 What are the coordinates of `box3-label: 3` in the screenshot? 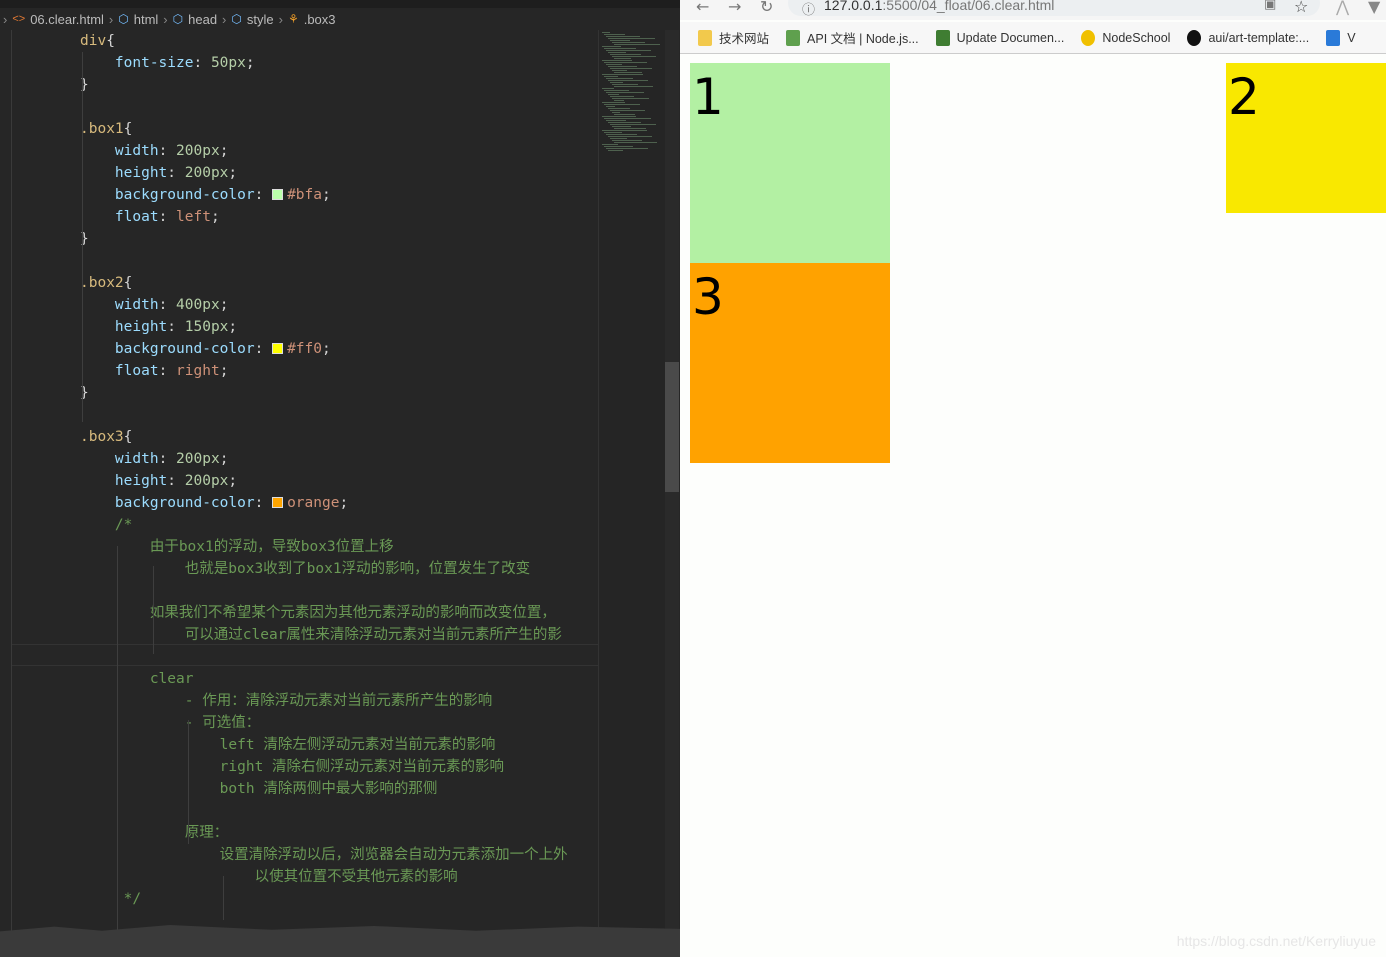 It's located at (708, 297).